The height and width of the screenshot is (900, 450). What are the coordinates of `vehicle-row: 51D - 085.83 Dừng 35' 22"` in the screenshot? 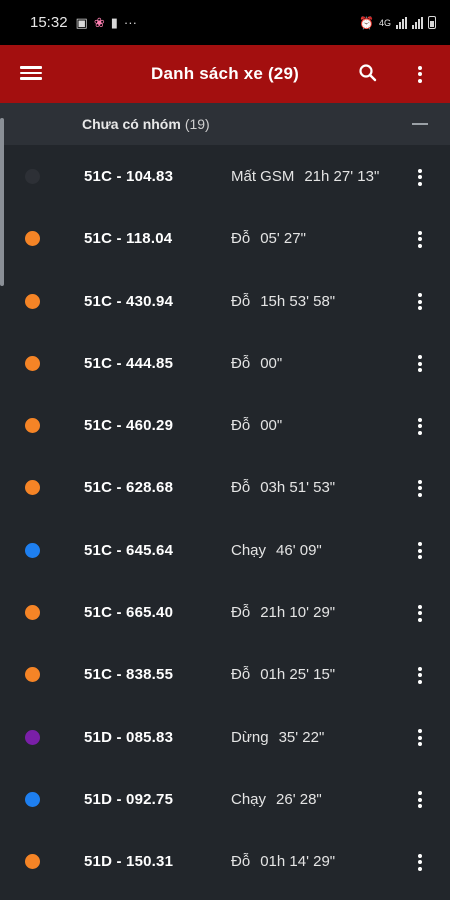 It's located at (225, 737).